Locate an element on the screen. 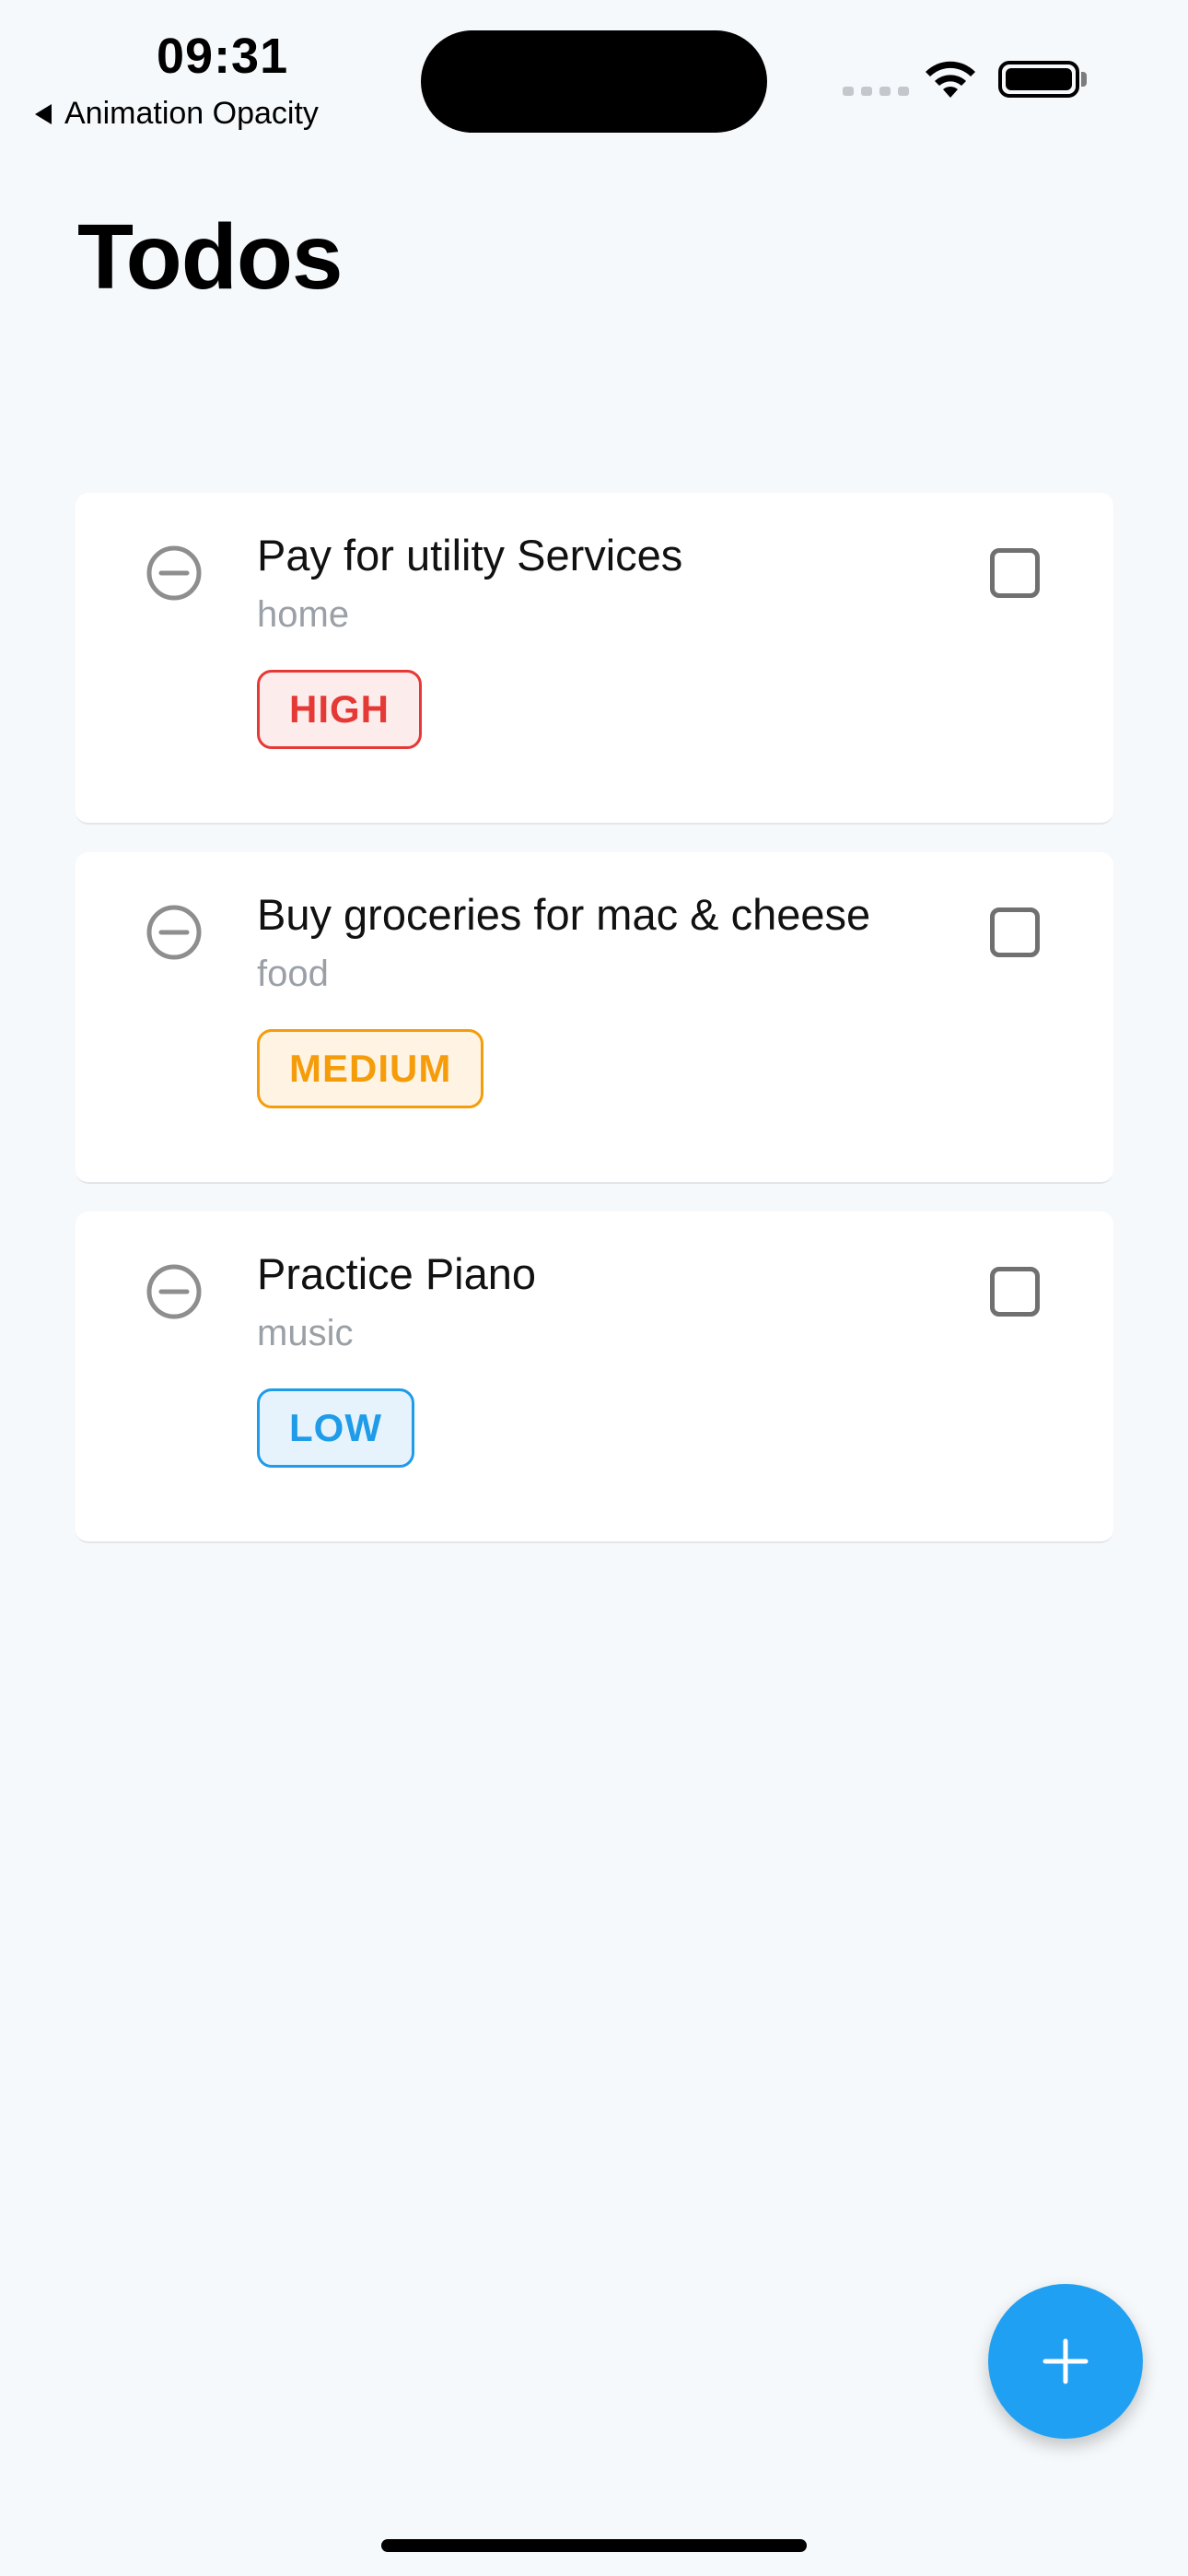 Image resolution: width=1188 pixels, height=2576 pixels. dynamic-island is located at coordinates (594, 81).